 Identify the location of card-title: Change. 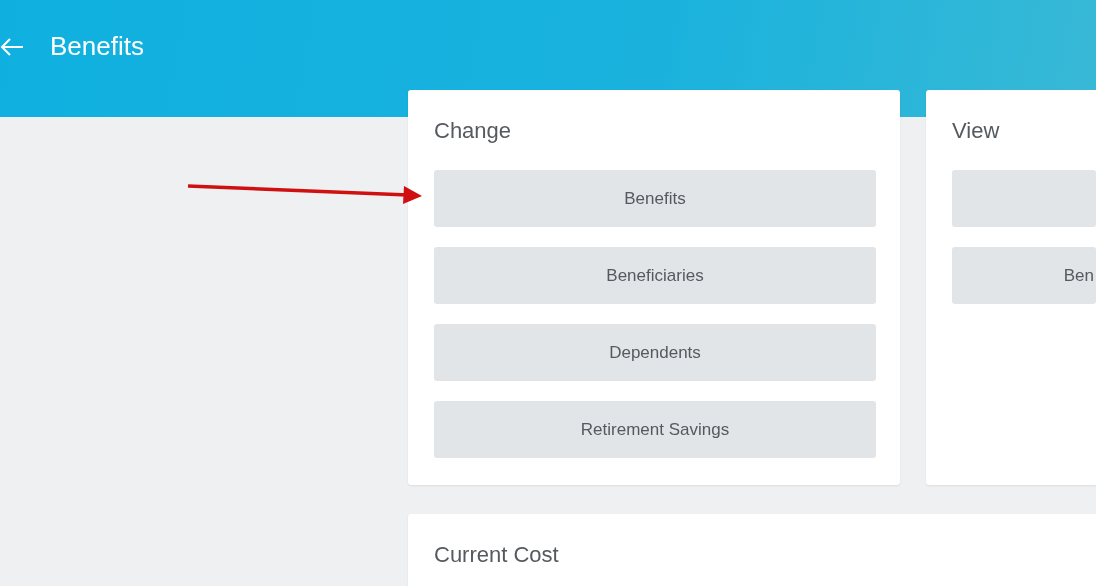
(473, 131).